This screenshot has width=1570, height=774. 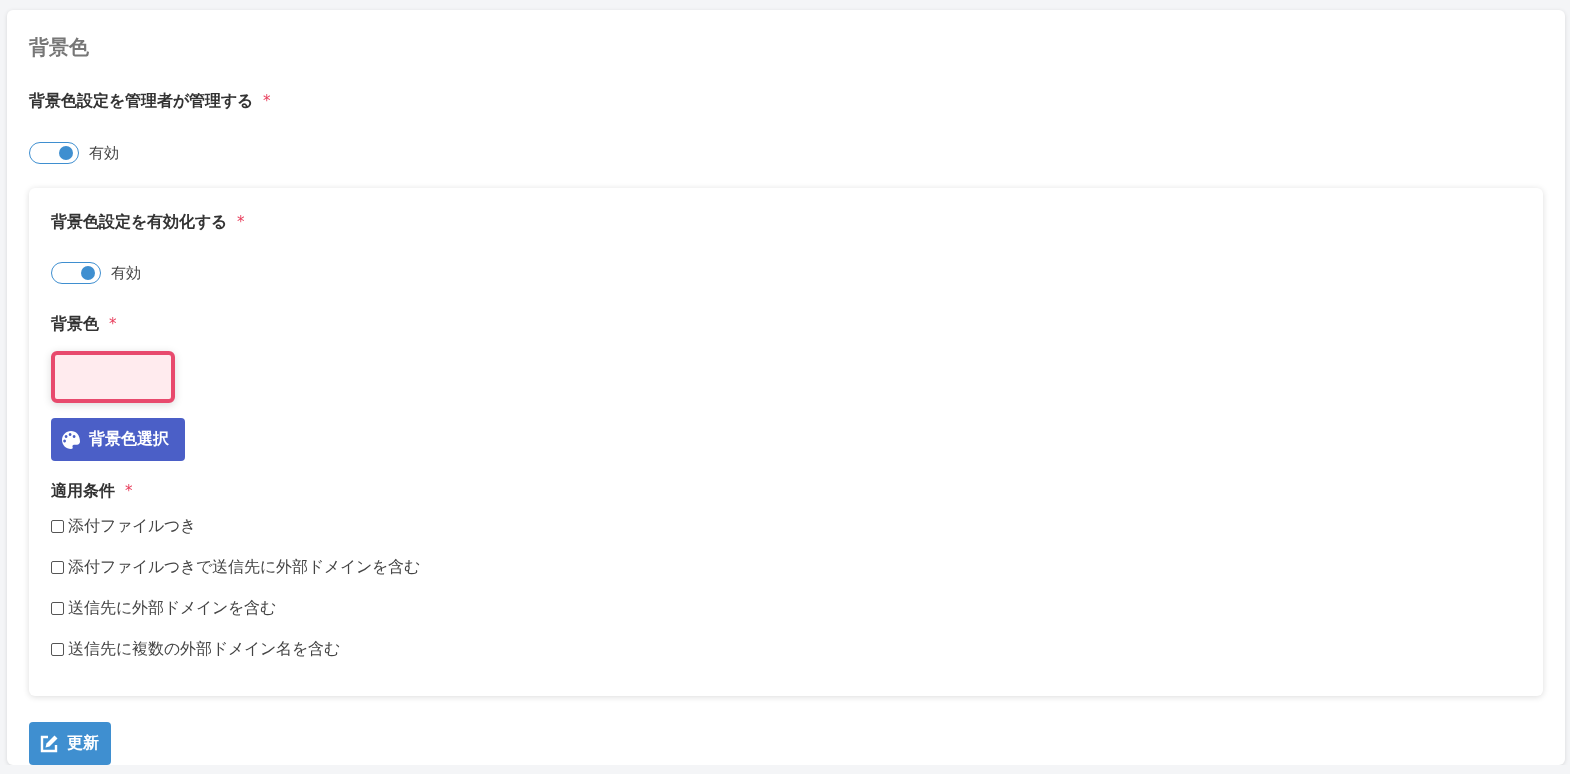 I want to click on checkbox-label: 添付ファイルつき, so click(x=132, y=526).